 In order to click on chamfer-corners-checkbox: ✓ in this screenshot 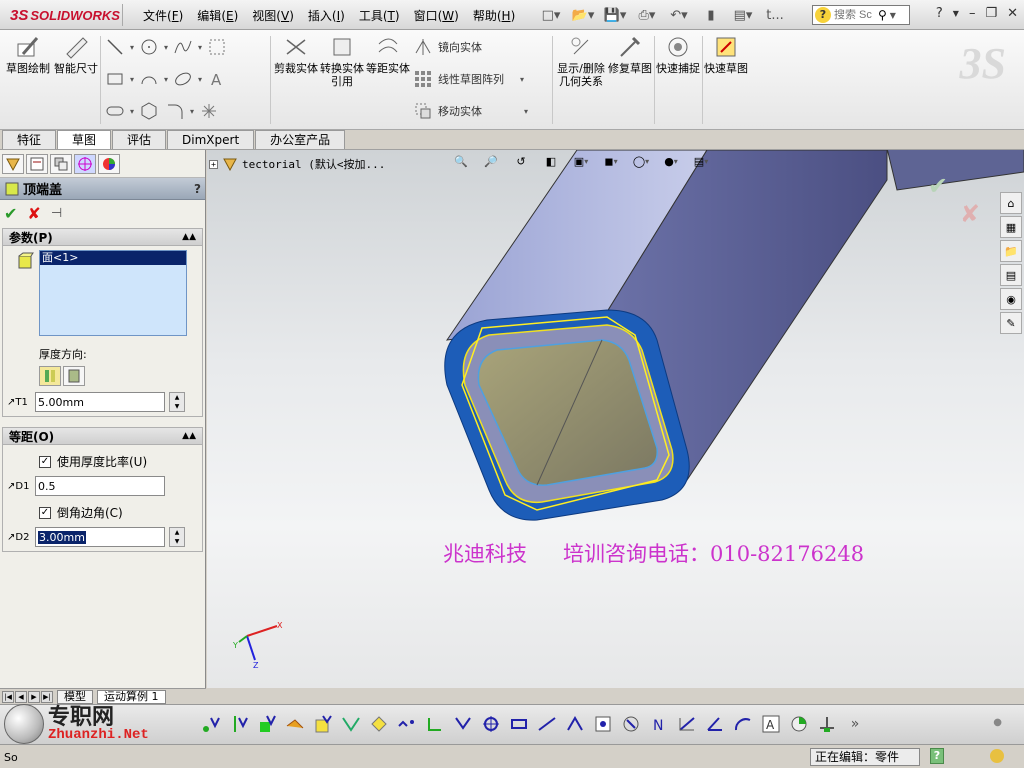, I will do `click(45, 512)`.